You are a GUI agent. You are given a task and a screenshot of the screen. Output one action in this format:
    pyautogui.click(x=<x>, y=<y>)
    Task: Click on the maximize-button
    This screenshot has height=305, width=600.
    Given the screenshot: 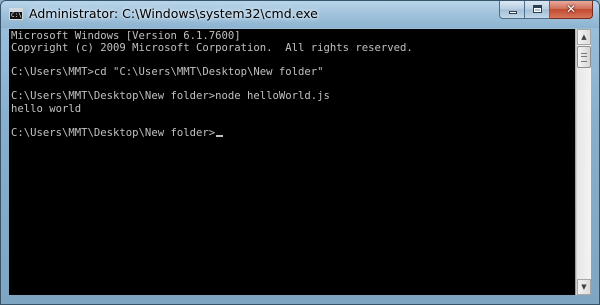 What is the action you would take?
    pyautogui.click(x=537, y=10)
    